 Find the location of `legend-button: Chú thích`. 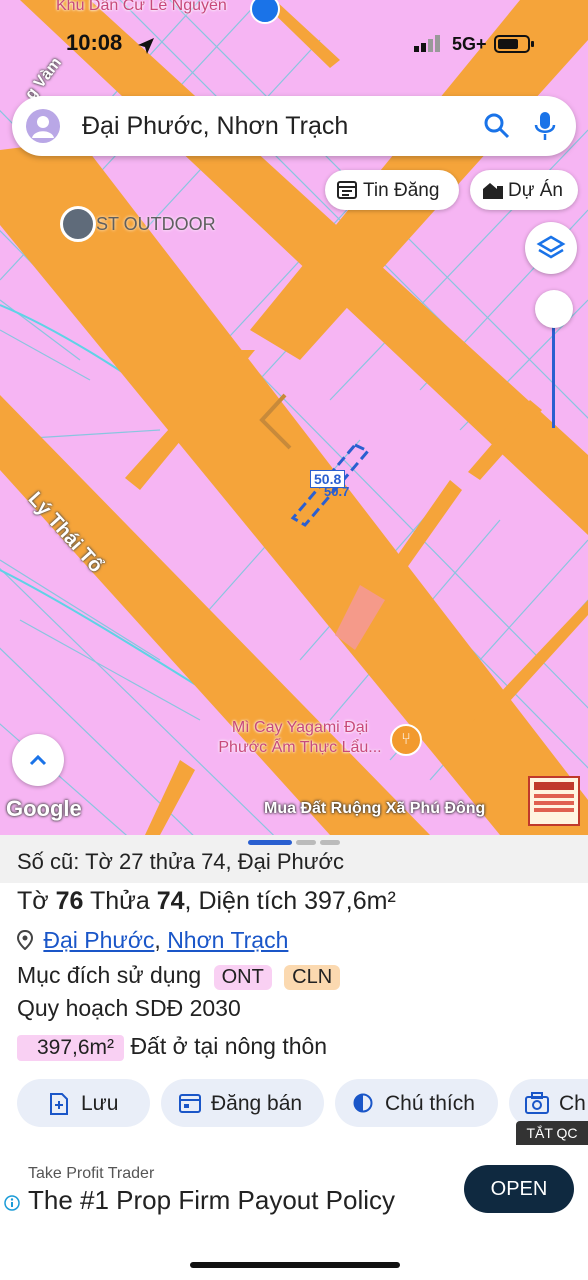

legend-button: Chú thích is located at coordinates (416, 1103).